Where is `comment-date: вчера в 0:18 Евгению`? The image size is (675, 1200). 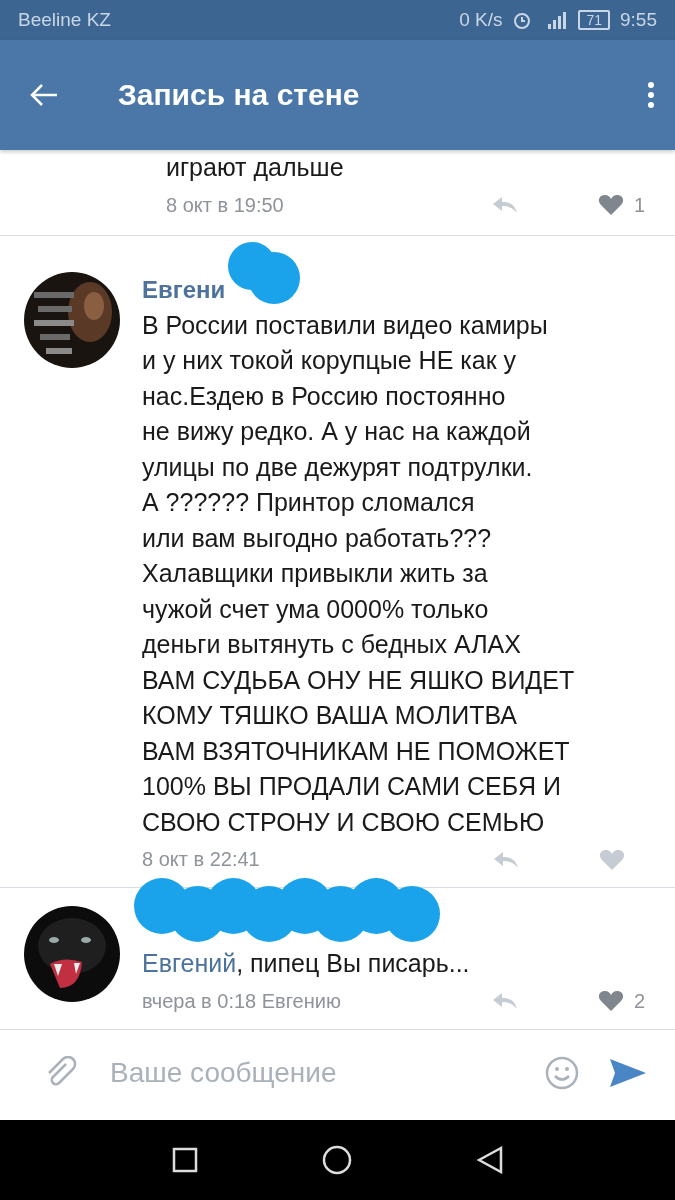
comment-date: вчера в 0:18 Евгению is located at coordinates (241, 1001).